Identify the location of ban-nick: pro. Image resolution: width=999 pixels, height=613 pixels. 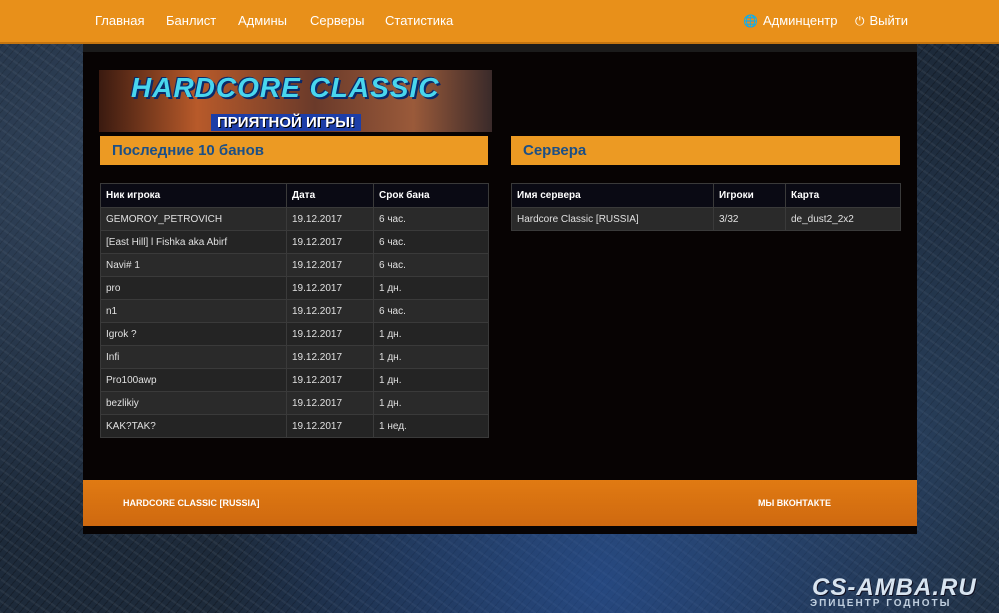
(193, 288).